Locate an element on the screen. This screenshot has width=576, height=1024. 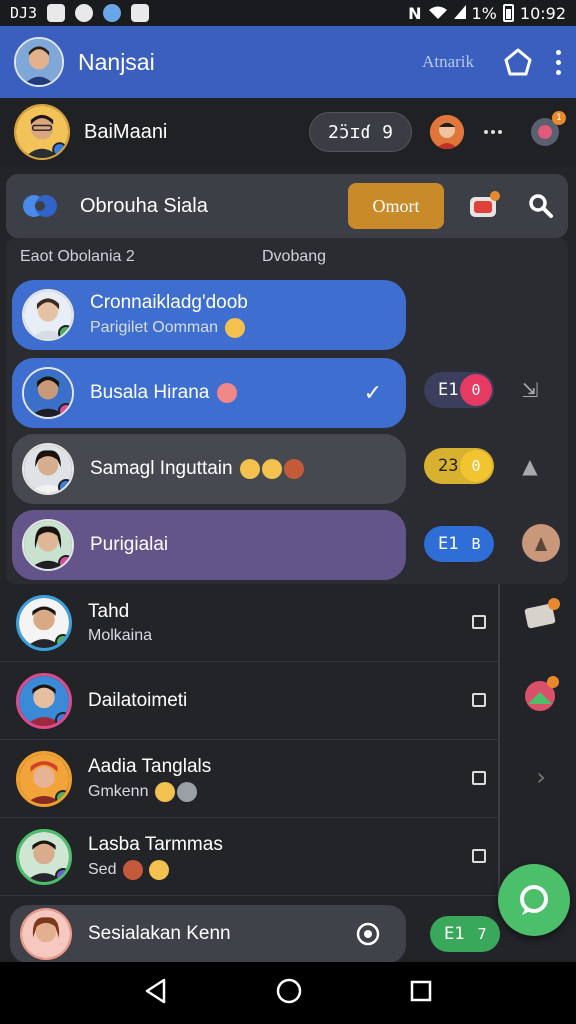
card-title: Busala Hirana is located at coordinates (163, 393).